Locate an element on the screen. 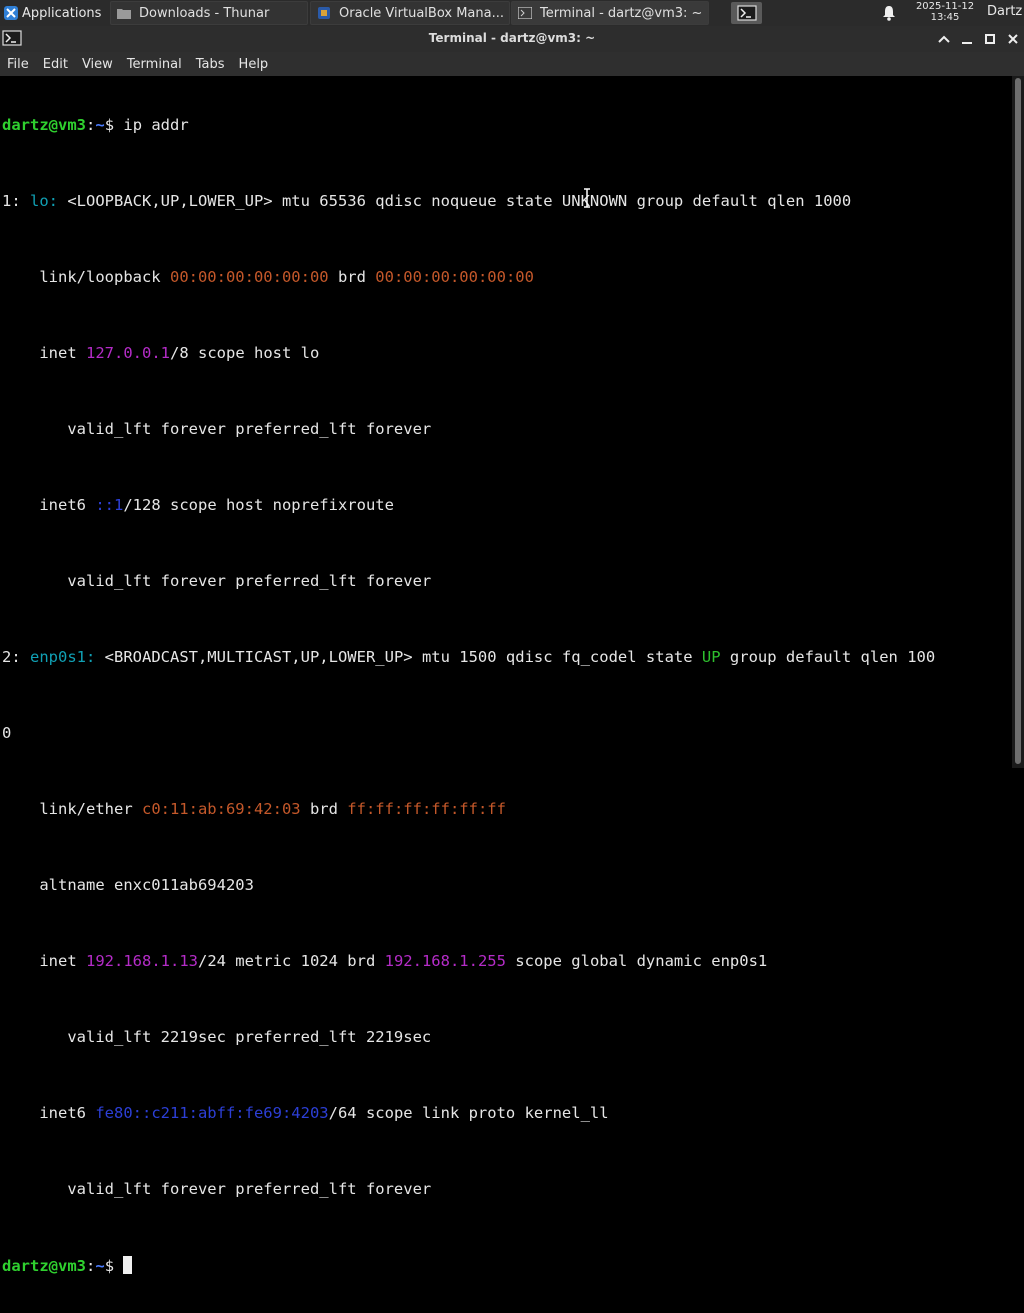  menu-file: File is located at coordinates (18, 64).